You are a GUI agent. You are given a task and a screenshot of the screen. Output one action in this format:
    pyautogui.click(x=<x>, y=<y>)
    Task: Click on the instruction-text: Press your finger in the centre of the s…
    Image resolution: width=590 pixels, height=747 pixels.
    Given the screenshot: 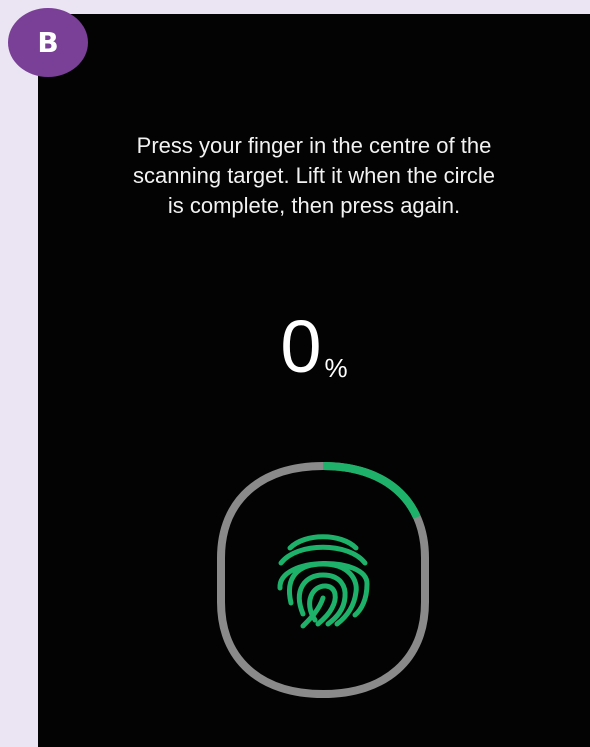 What is the action you would take?
    pyautogui.click(x=314, y=176)
    